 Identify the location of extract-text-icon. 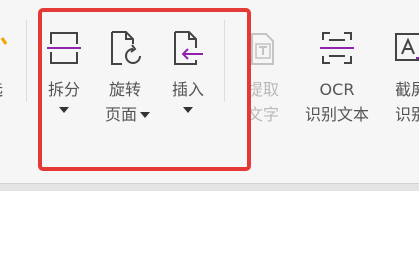
(262, 49).